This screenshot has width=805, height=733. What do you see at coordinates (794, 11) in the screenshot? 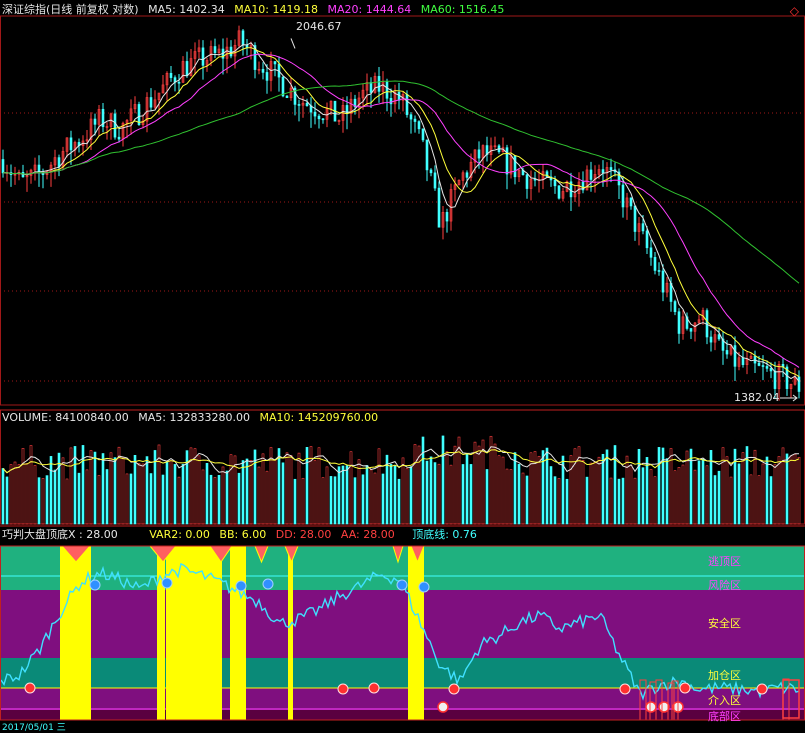
I see `diamond-icon: ◇` at bounding box center [794, 11].